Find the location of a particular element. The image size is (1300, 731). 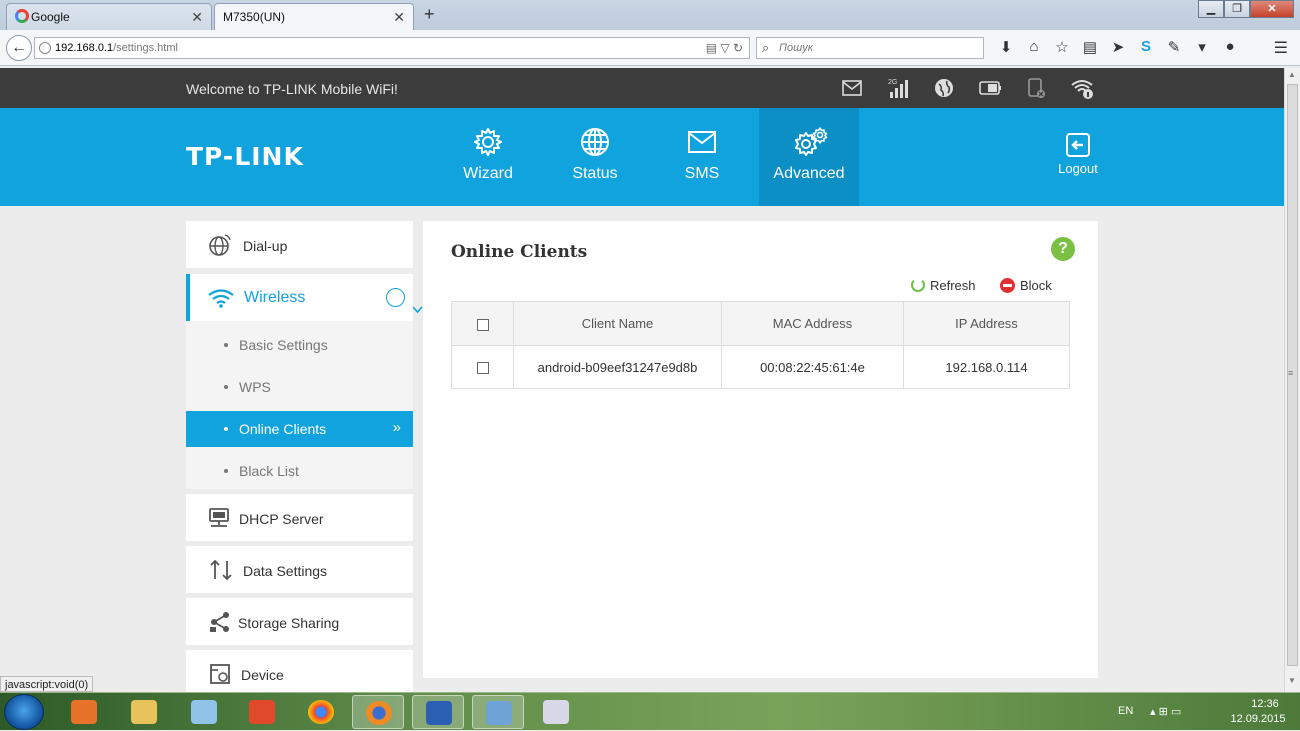

nav-status: Status is located at coordinates (595, 157).